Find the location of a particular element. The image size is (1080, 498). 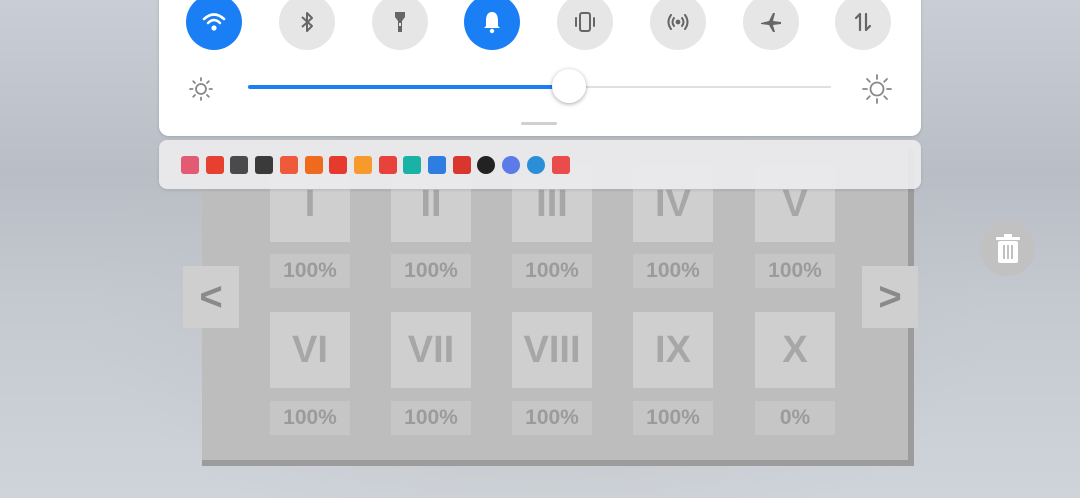

vibrate-toggle is located at coordinates (585, 25).